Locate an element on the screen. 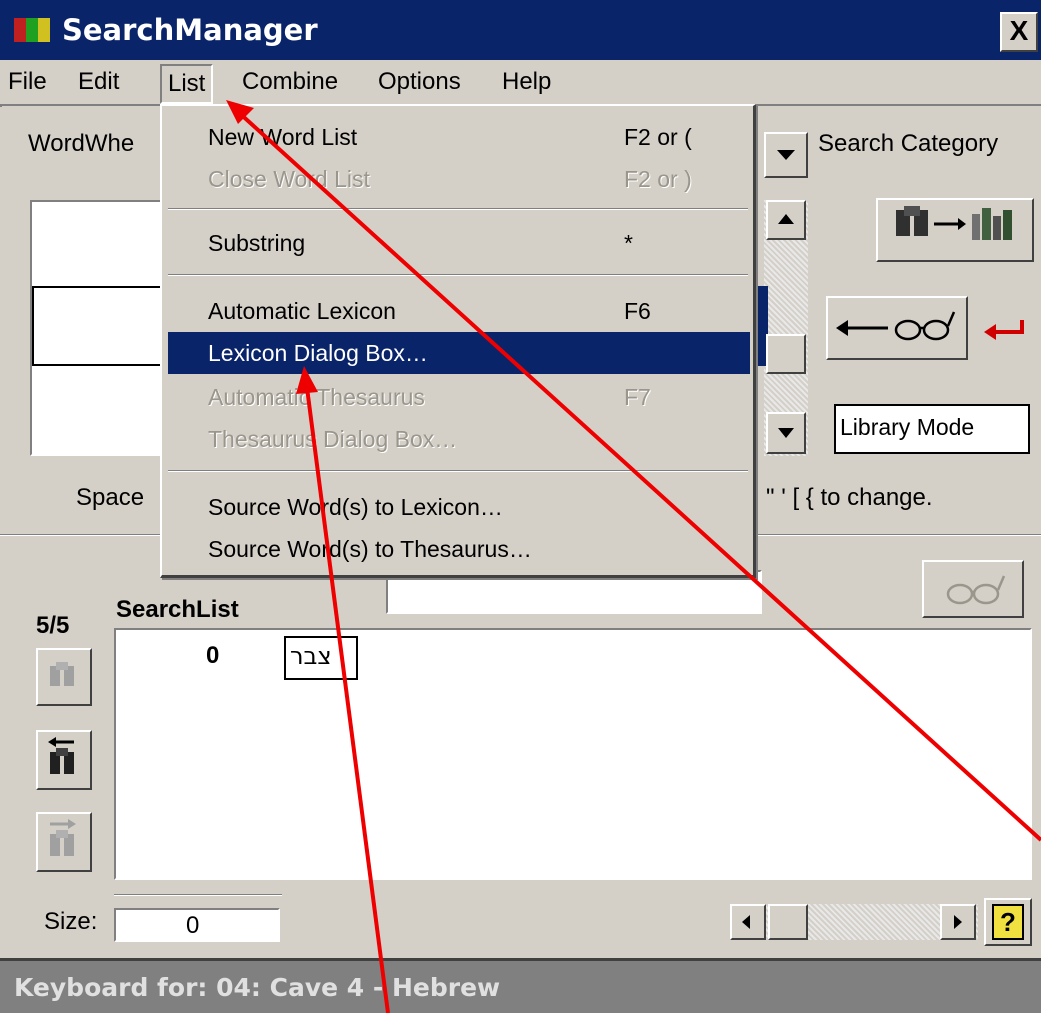 The image size is (1041, 1013). menu-combine: Combine is located at coordinates (290, 82).